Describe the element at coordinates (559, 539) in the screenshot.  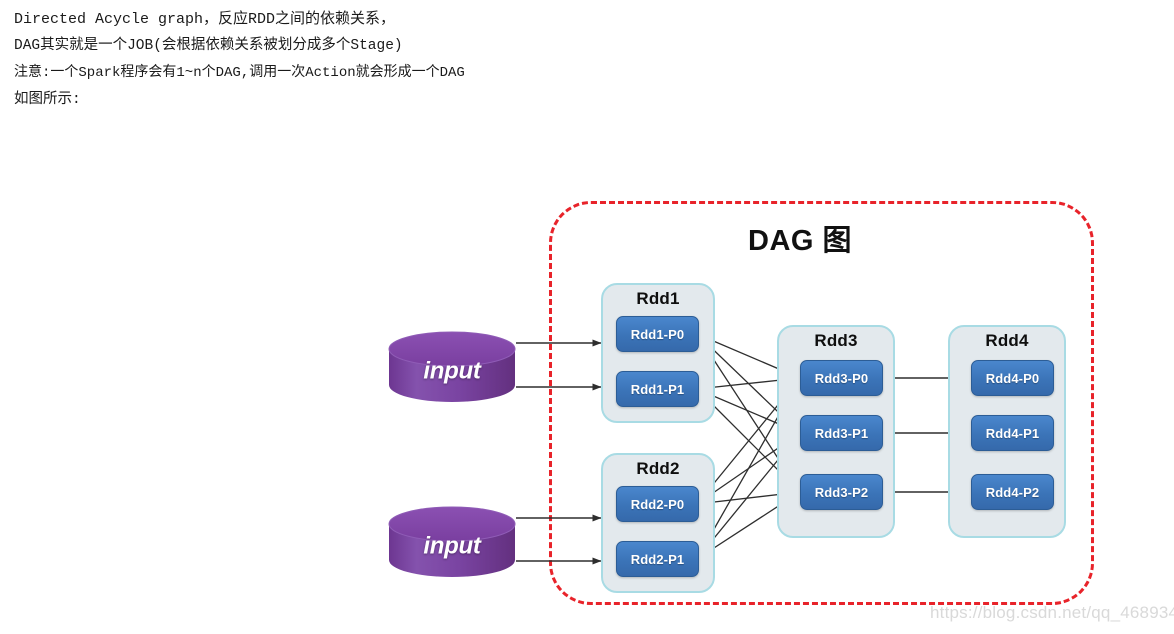
I see `input2-to-rdd2-arrows` at that location.